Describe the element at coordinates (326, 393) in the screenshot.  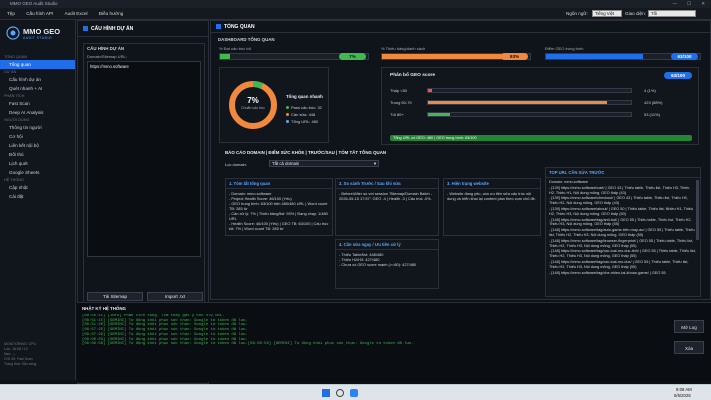
I see `start-icon` at that location.